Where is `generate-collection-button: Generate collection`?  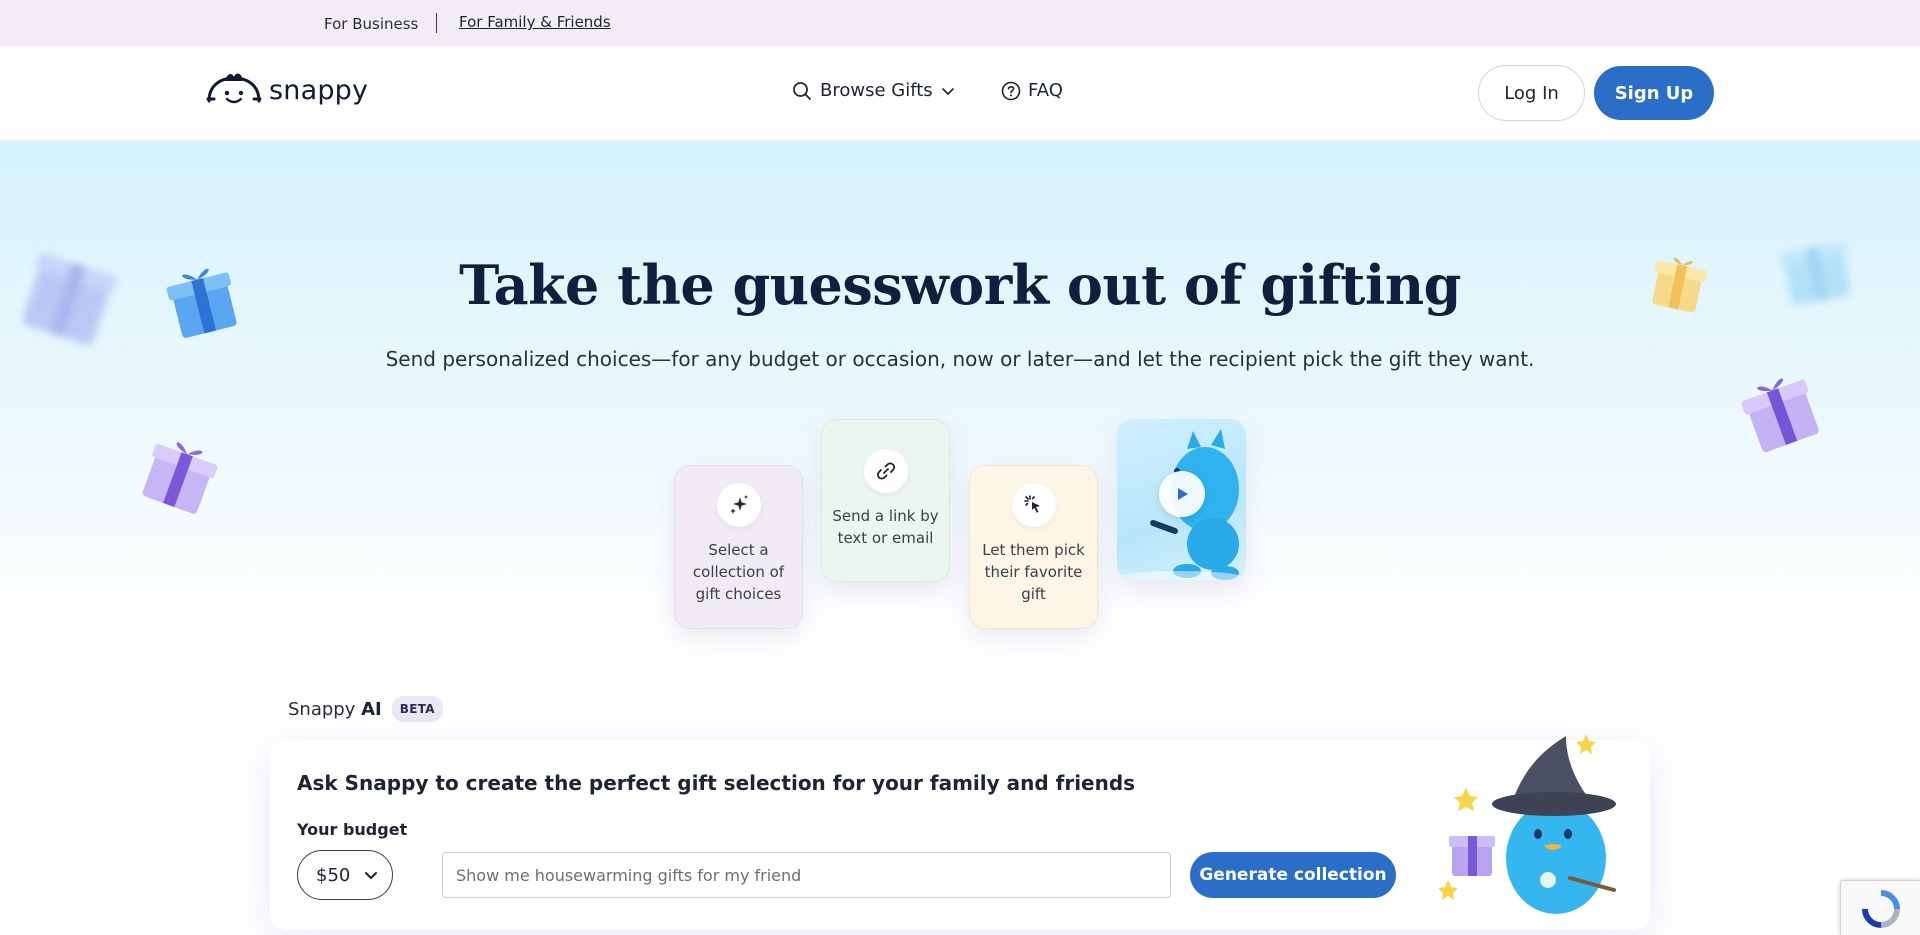
generate-collection-button: Generate collection is located at coordinates (1293, 875).